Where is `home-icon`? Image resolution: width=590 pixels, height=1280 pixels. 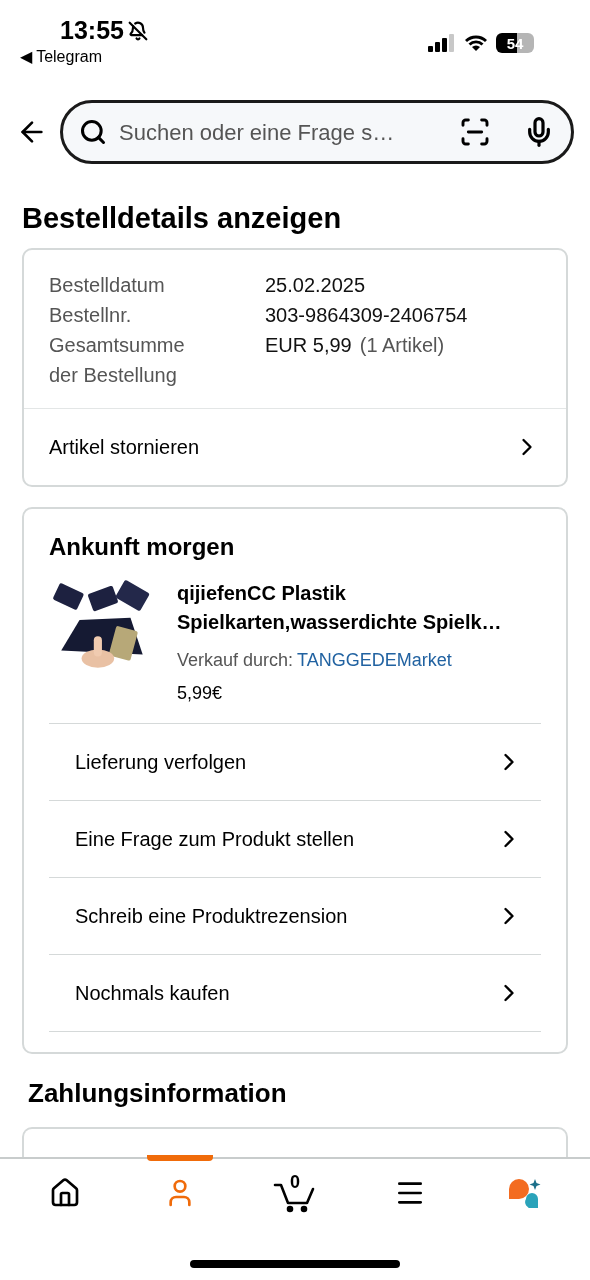
home-icon is located at coordinates (65, 1193).